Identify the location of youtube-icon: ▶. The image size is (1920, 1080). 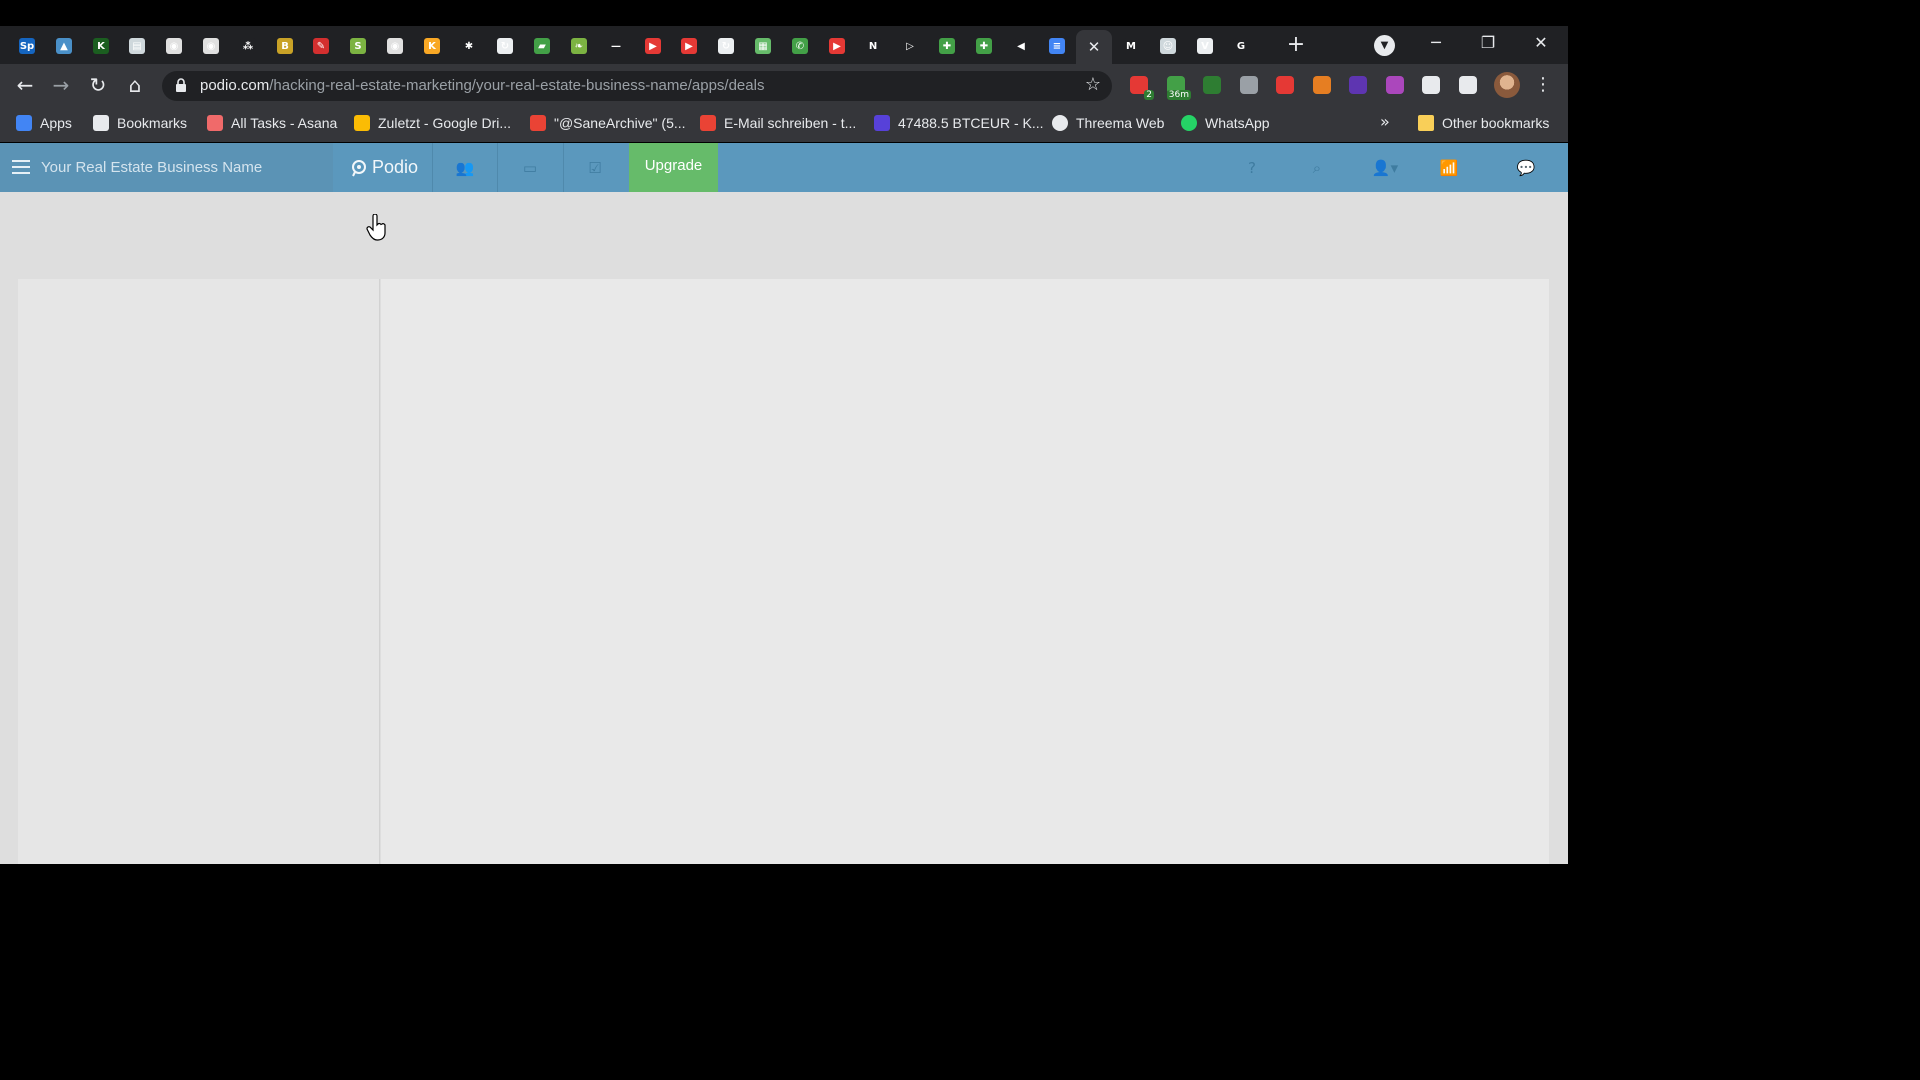
(689, 46).